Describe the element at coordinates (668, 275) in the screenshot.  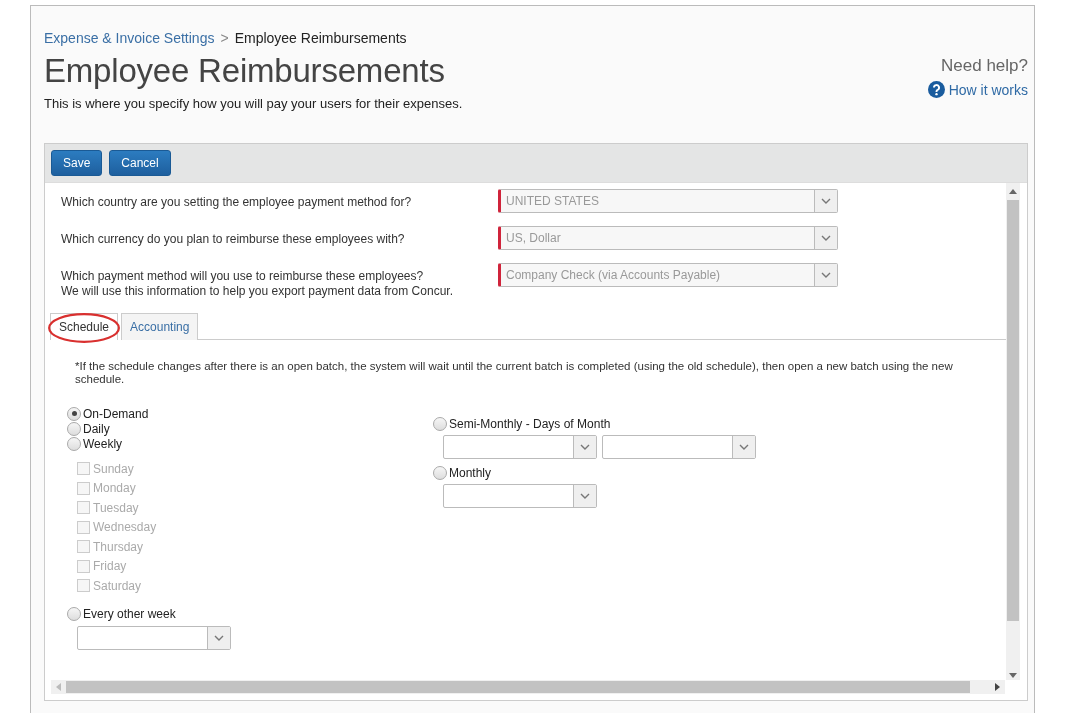
I see `dropdown: Company Check (via Accounts Payable)` at that location.